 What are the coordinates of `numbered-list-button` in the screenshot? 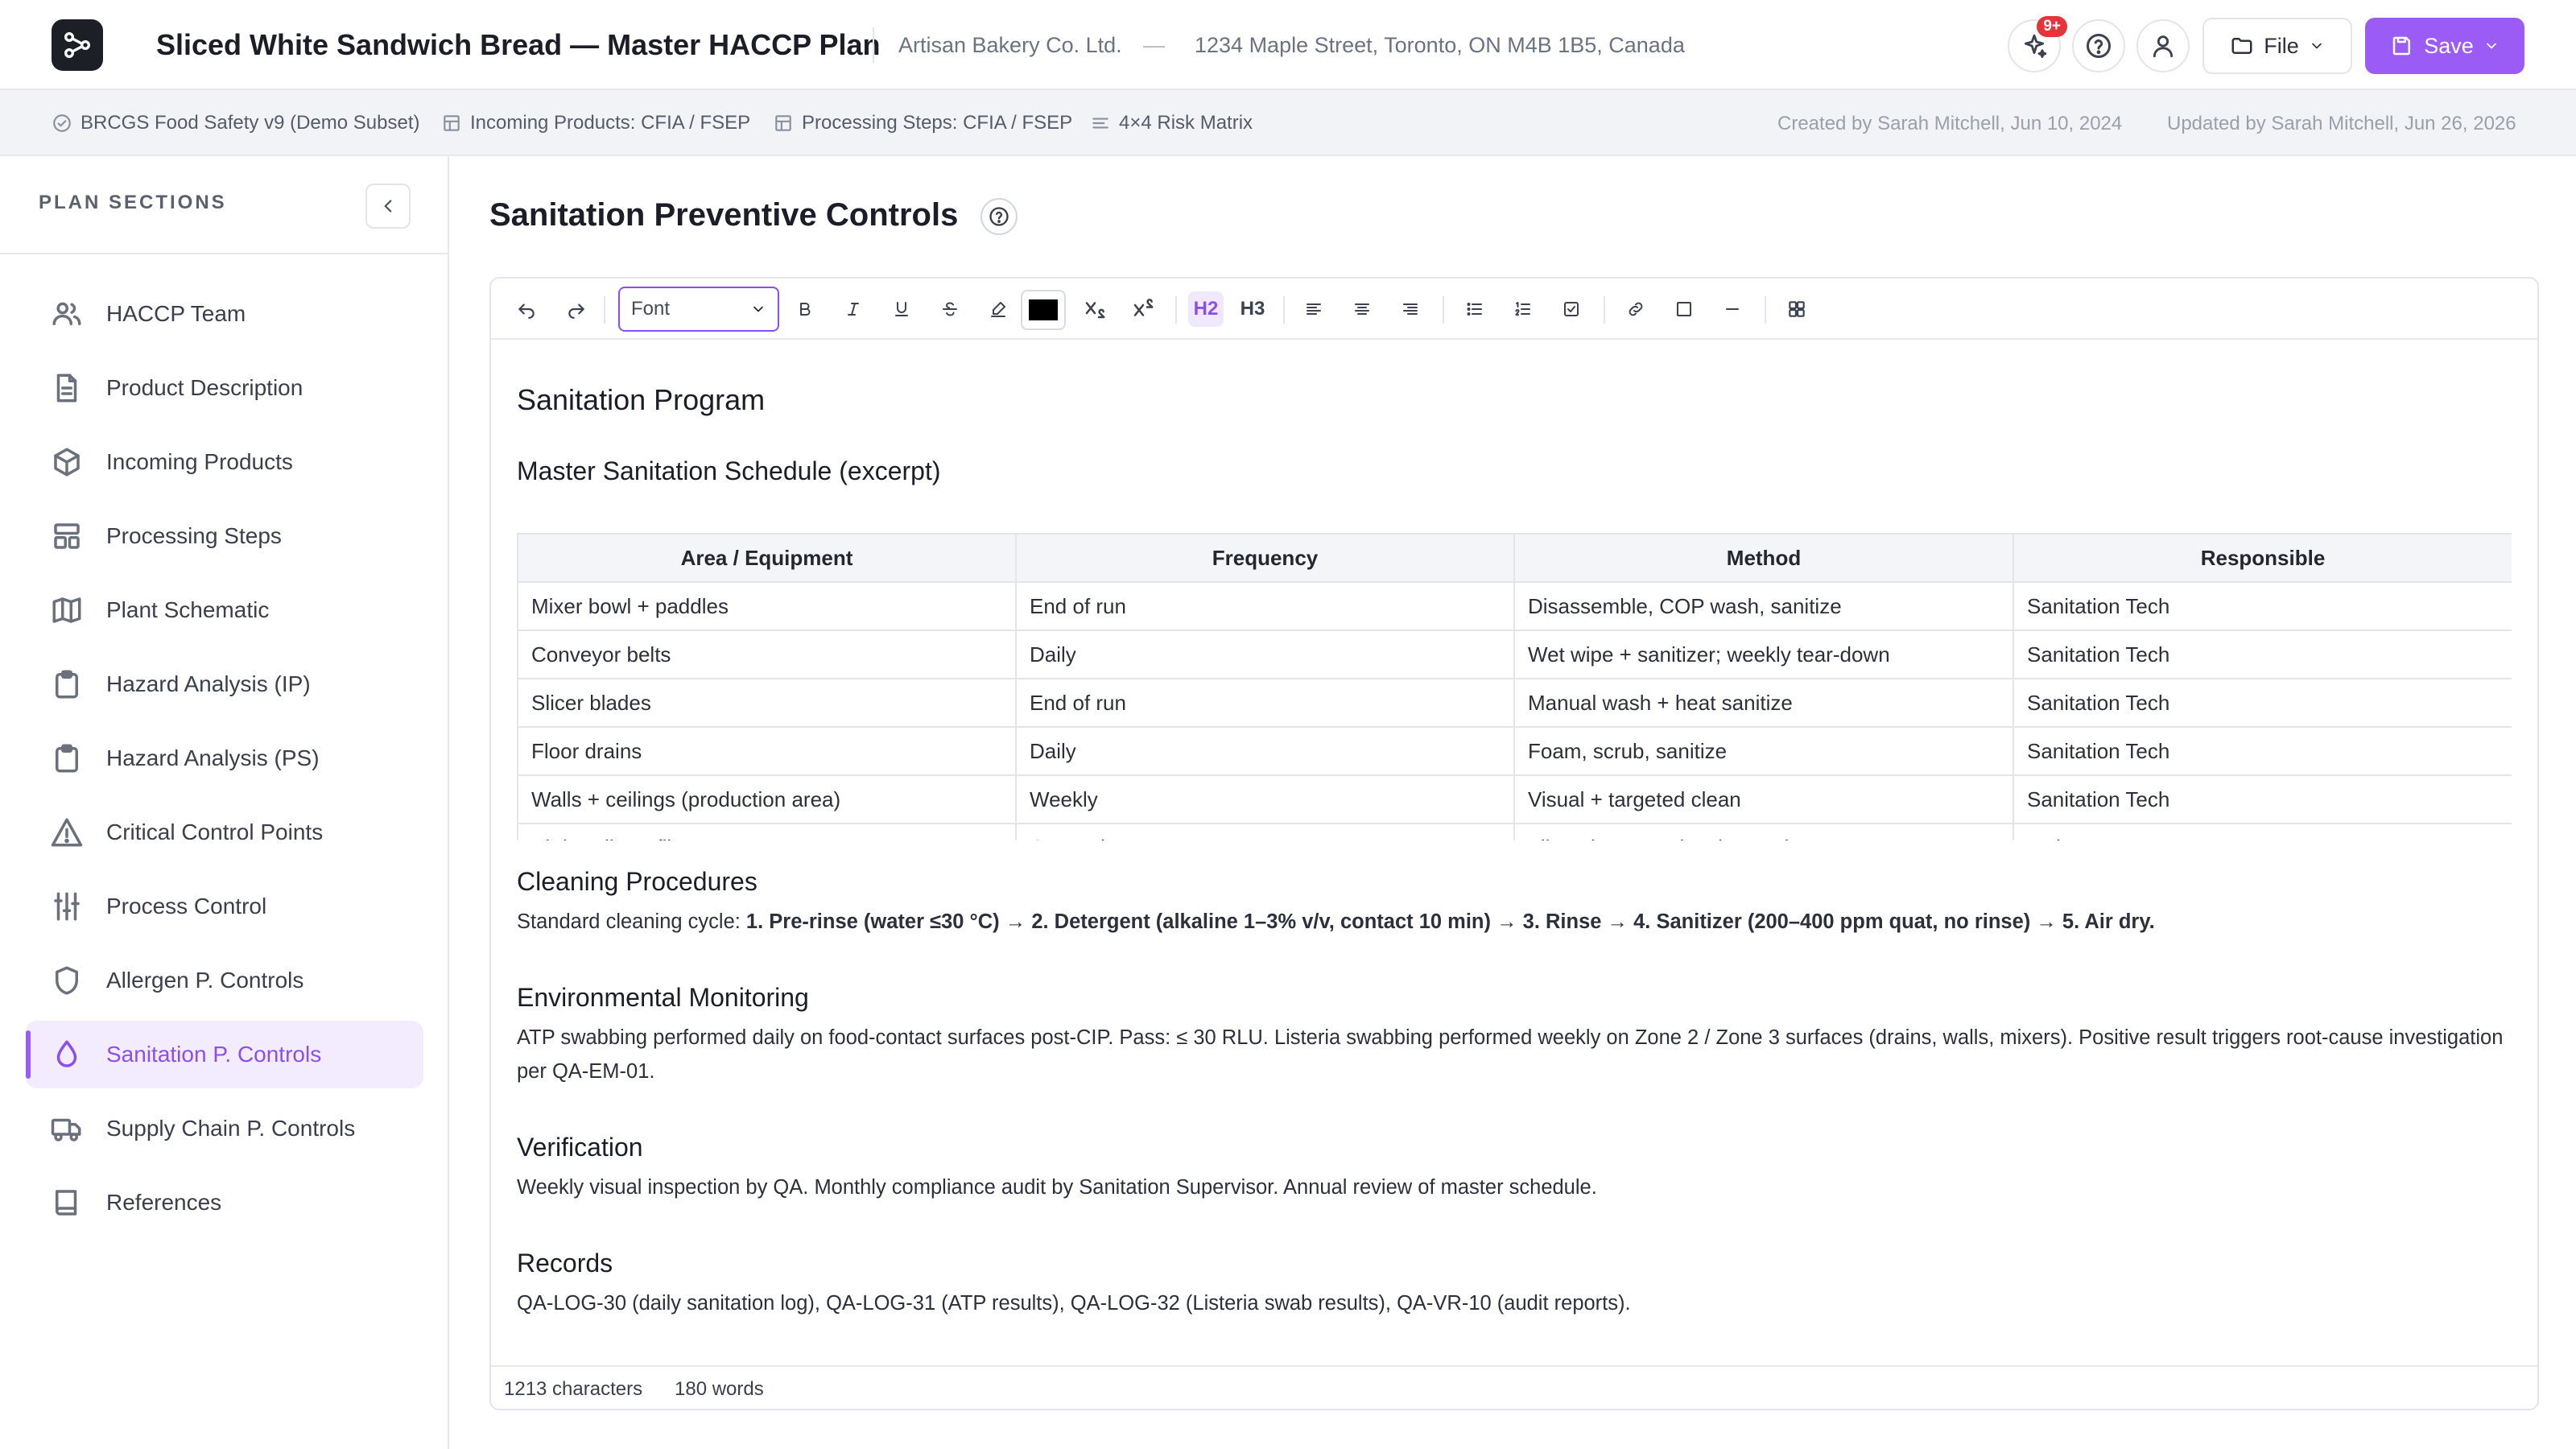 It's located at (1523, 309).